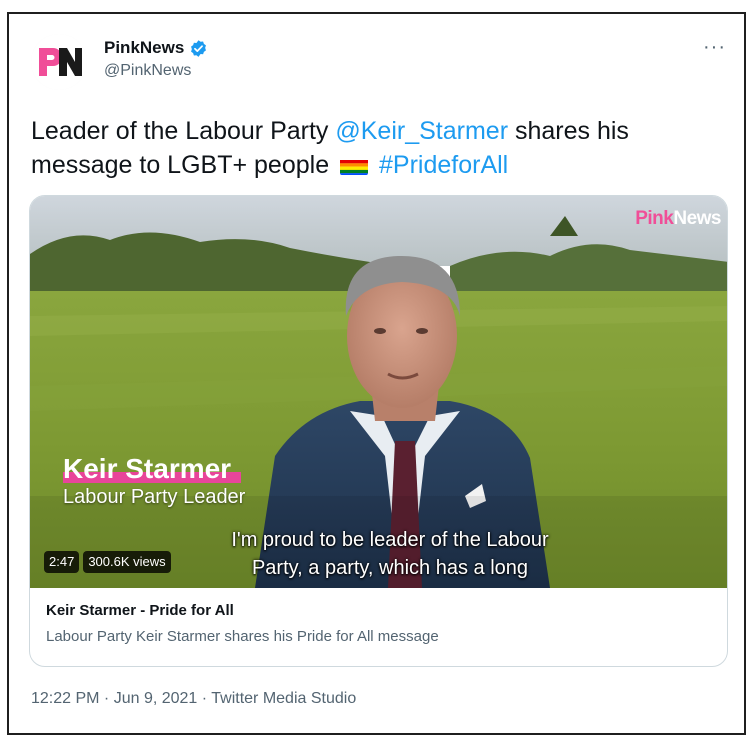 This screenshot has height=743, width=753. I want to click on lower-third: Keir Starmer Labour Party Leader, so click(154, 481).